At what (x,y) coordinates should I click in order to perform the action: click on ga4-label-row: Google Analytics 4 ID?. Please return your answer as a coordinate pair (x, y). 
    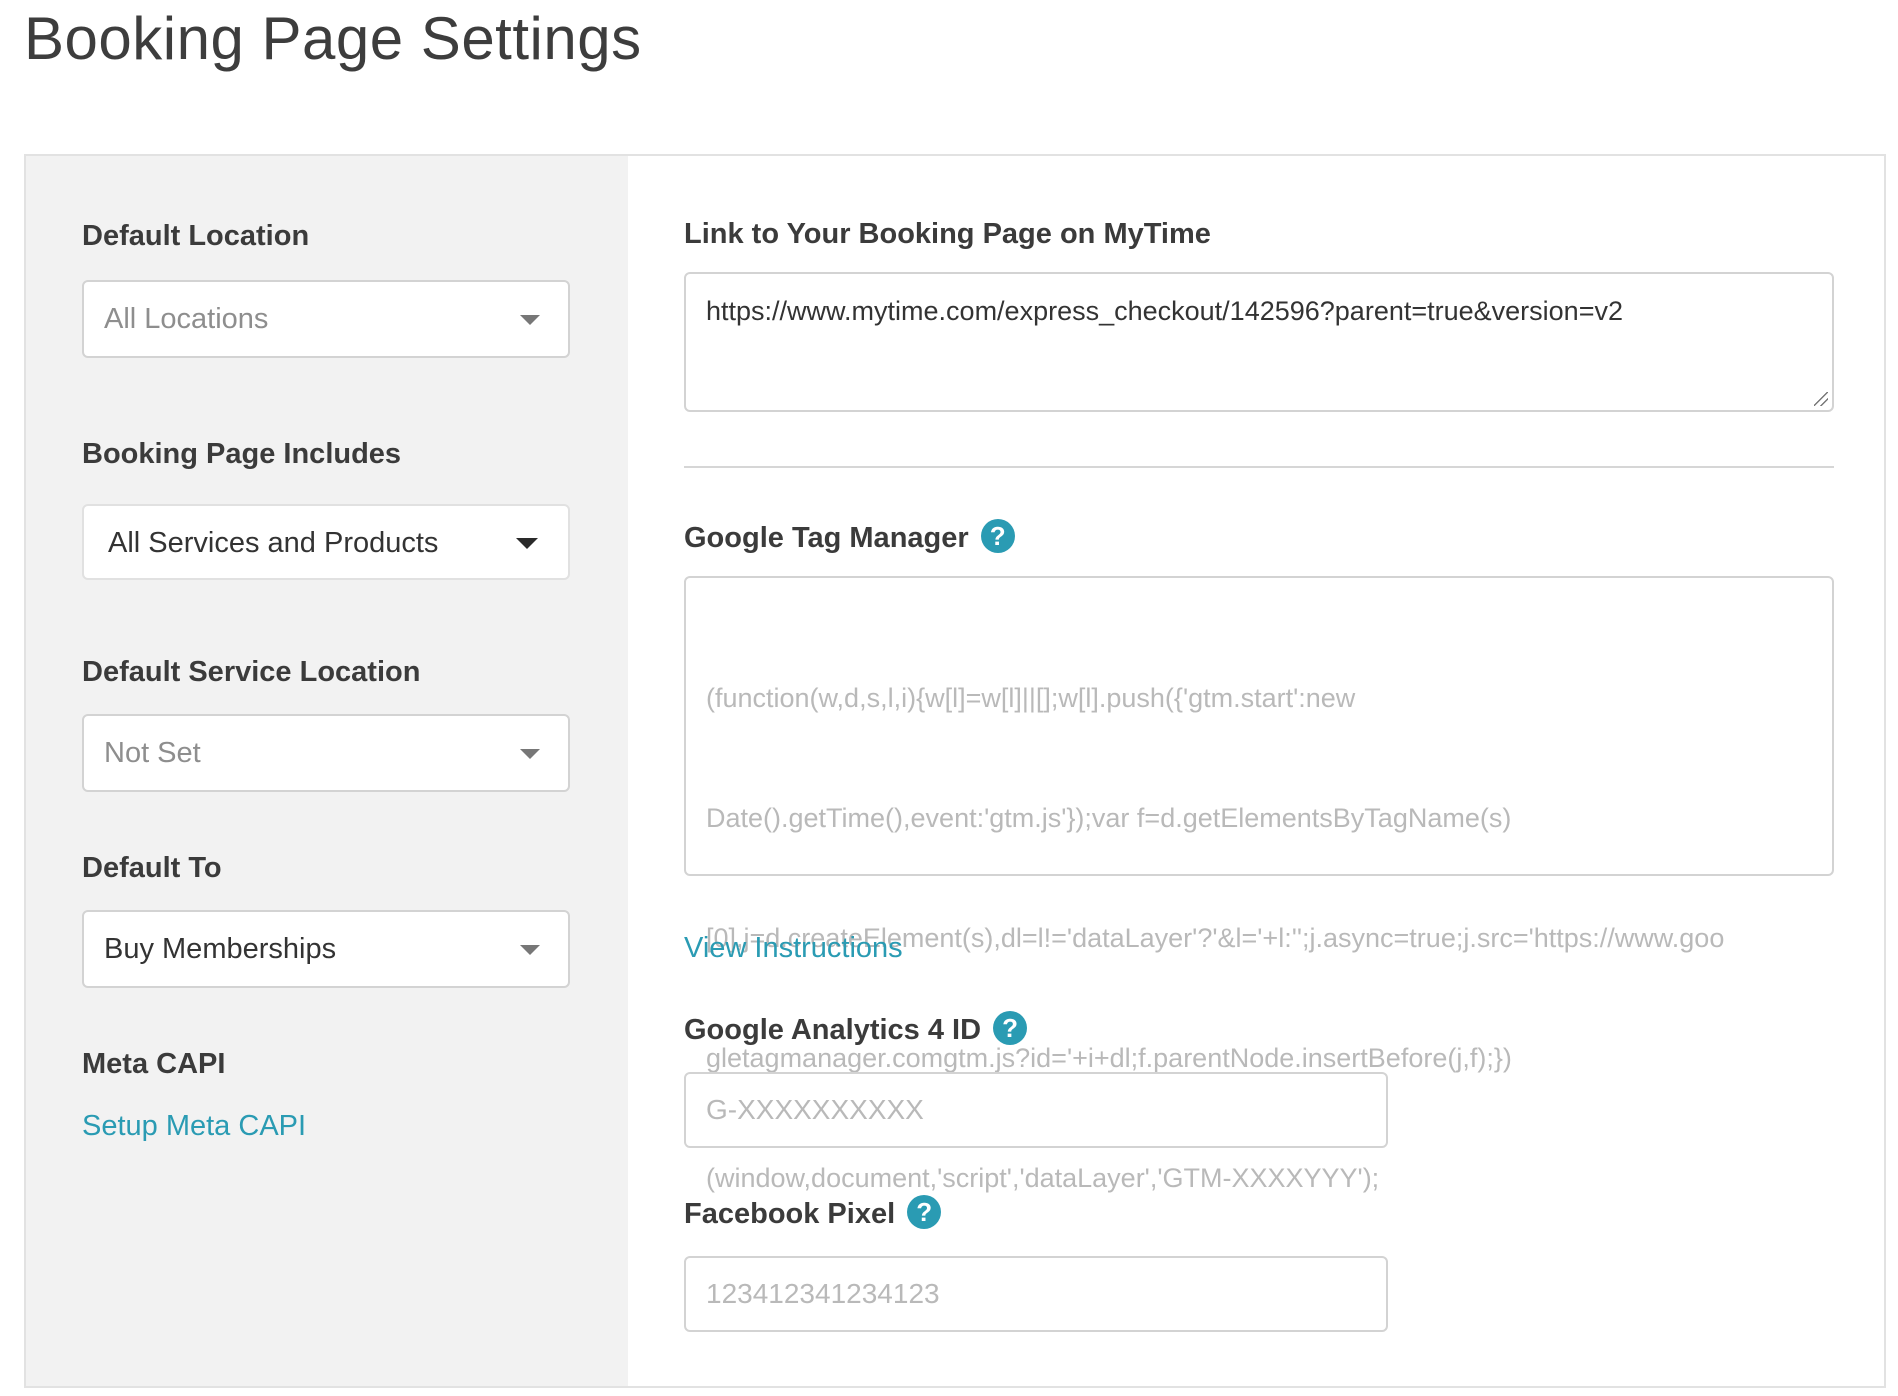
    Looking at the image, I should click on (856, 1029).